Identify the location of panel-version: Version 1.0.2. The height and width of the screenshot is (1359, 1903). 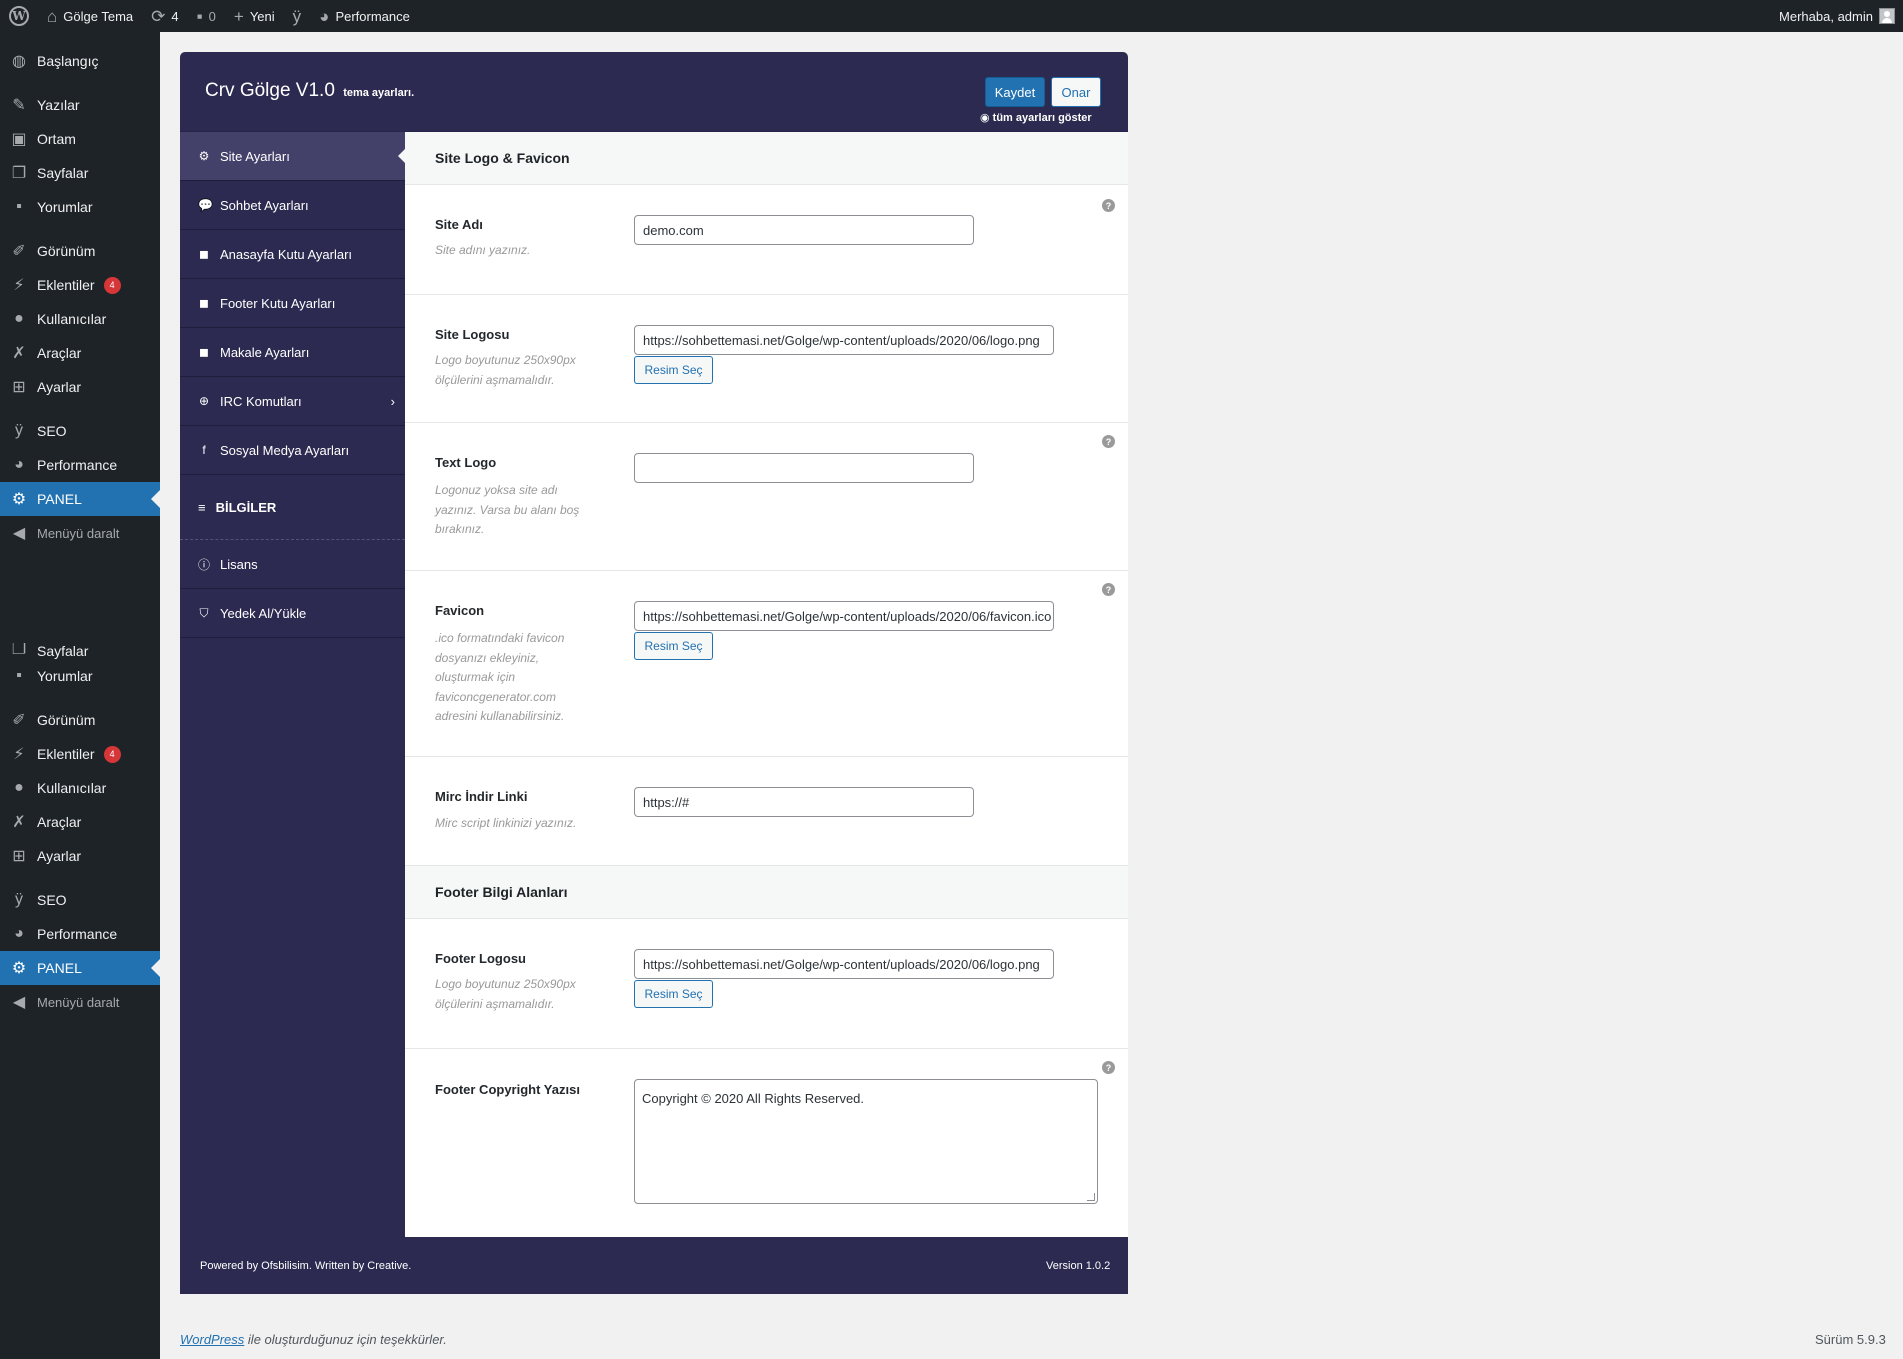
(1078, 1266).